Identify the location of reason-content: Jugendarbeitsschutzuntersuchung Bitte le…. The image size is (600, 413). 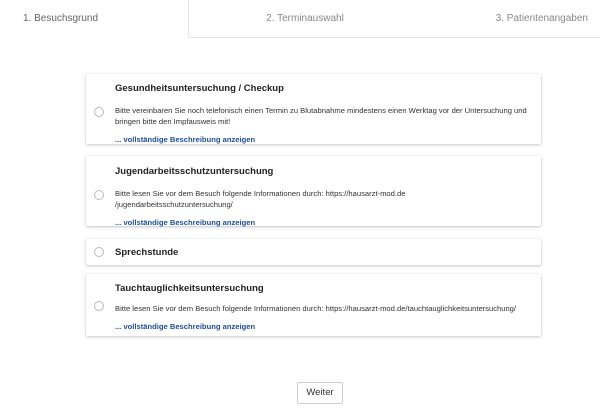
(323, 196).